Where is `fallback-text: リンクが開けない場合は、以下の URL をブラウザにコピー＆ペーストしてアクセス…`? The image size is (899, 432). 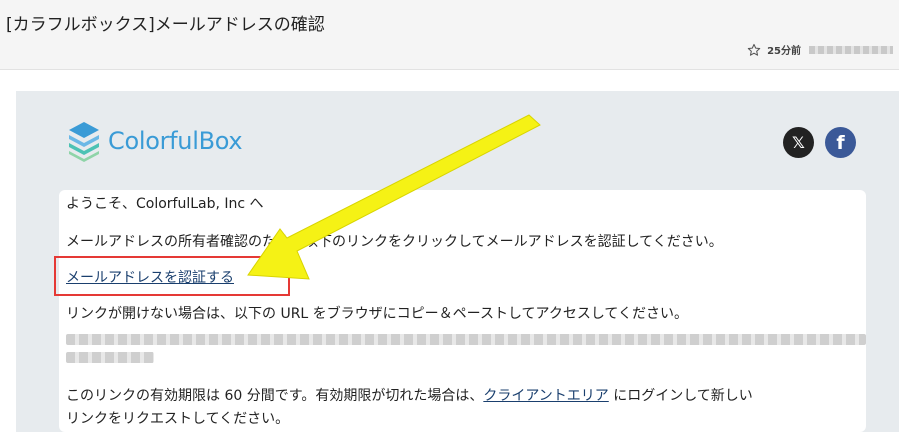
fallback-text: リンクが開けない場合は、以下の URL をブラウザにコピー＆ペーストしてアクセス… is located at coordinates (377, 314).